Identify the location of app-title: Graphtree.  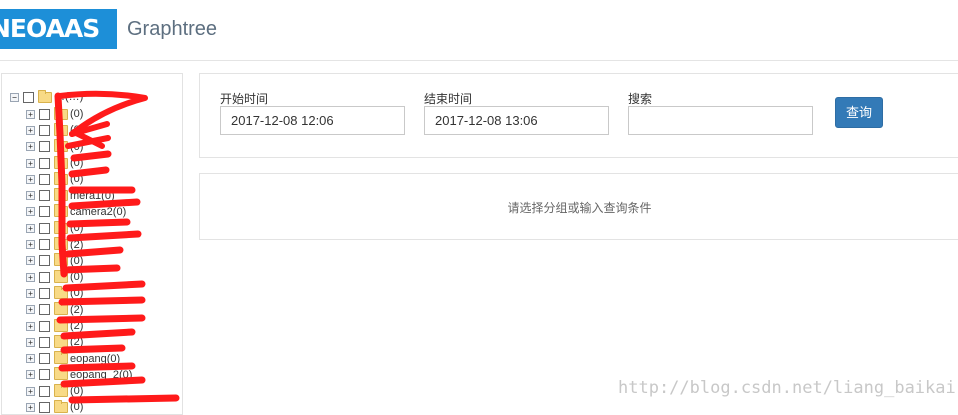
(172, 29).